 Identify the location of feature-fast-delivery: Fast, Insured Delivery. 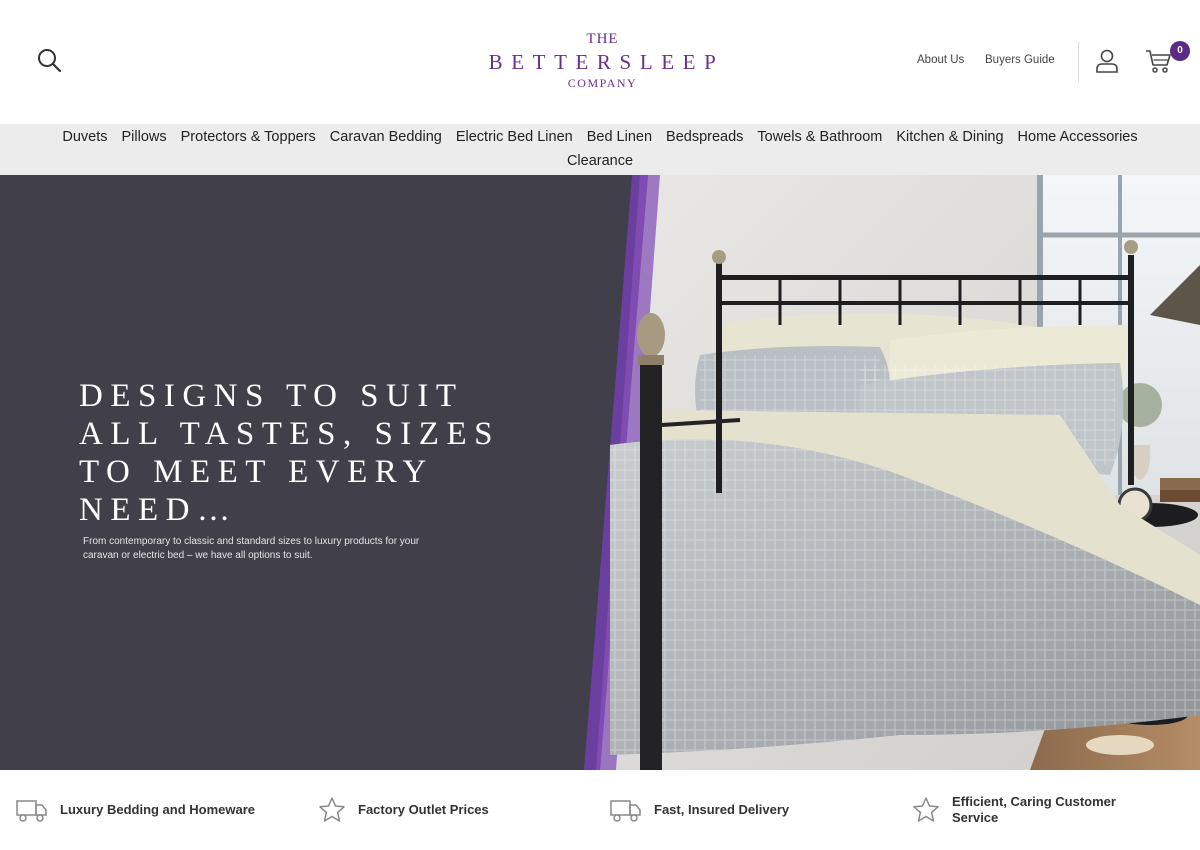
(750, 810).